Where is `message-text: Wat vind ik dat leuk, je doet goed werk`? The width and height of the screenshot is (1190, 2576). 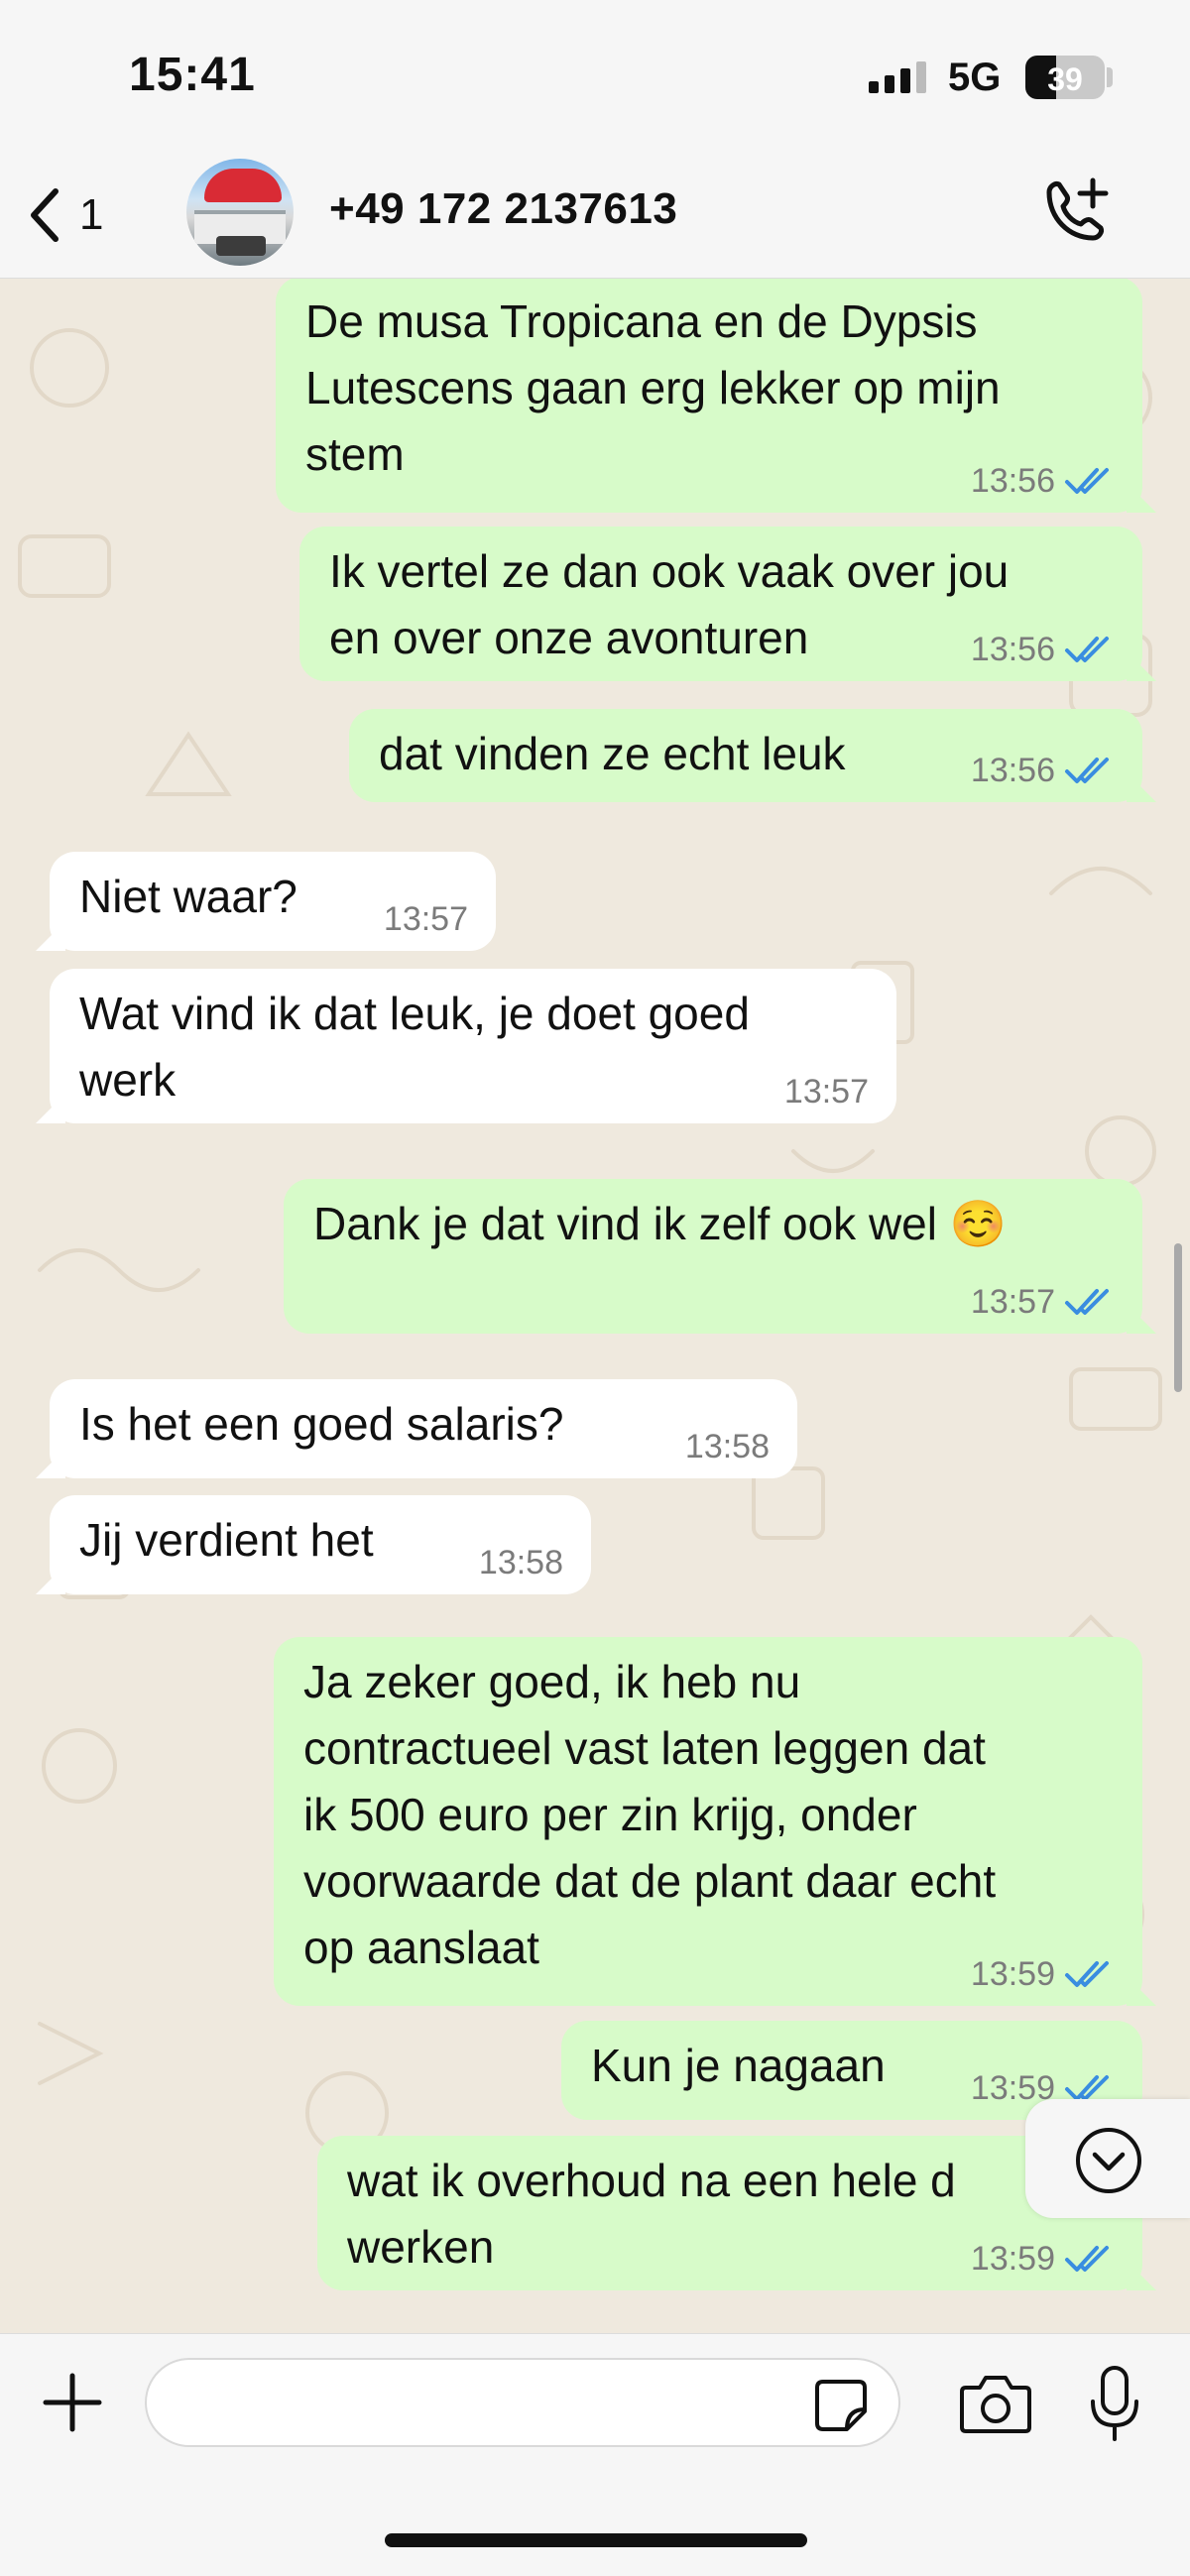 message-text: Wat vind ik dat leuk, je doet goed werk is located at coordinates (414, 1047).